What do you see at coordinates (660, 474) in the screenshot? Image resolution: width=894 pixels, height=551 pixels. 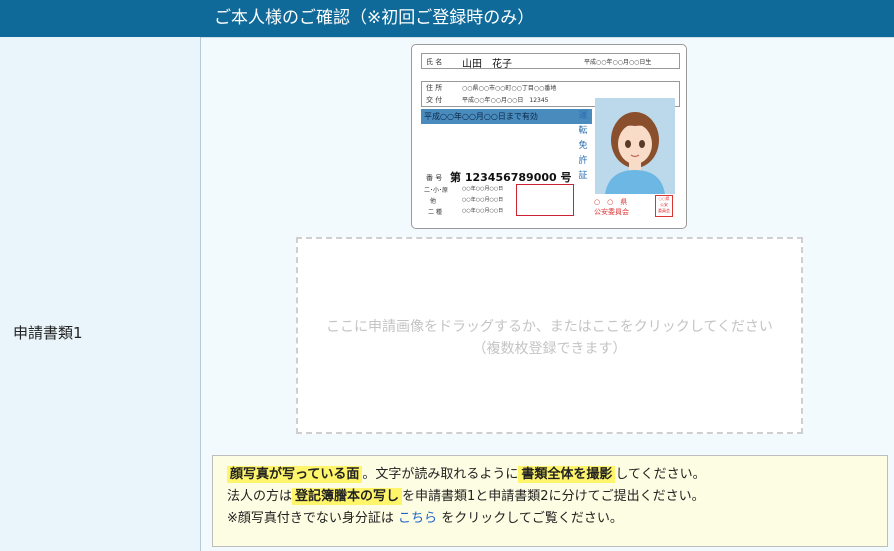 I see `notice-text: してください。` at bounding box center [660, 474].